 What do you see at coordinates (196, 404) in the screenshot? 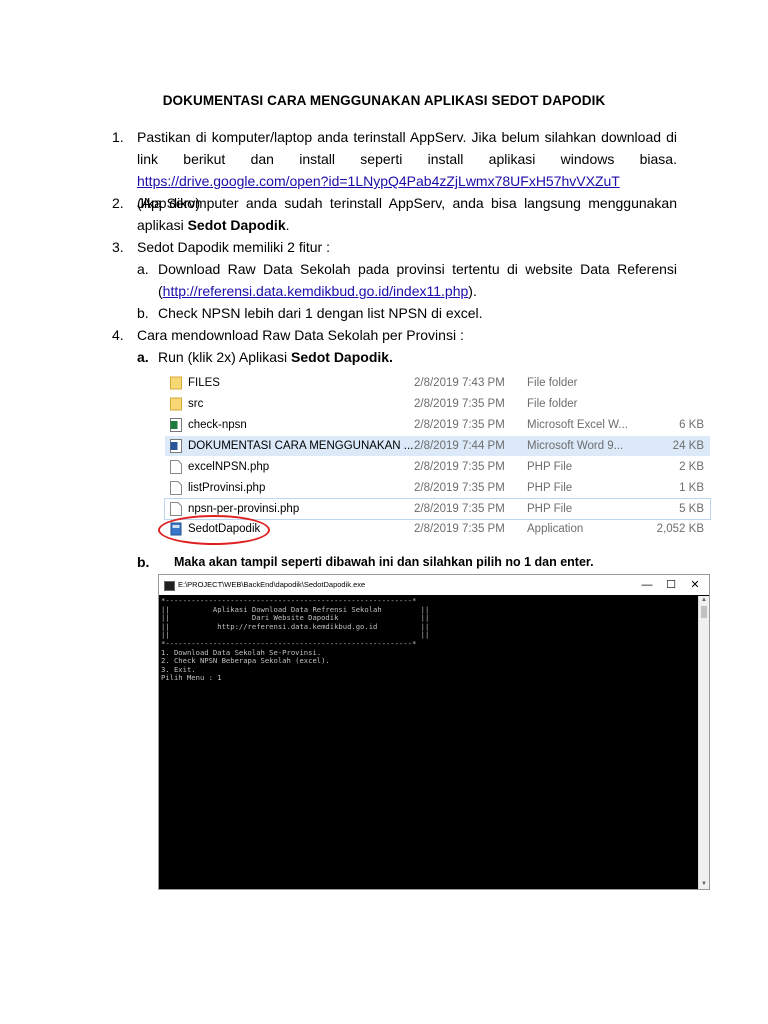
I see `file-name: src` at bounding box center [196, 404].